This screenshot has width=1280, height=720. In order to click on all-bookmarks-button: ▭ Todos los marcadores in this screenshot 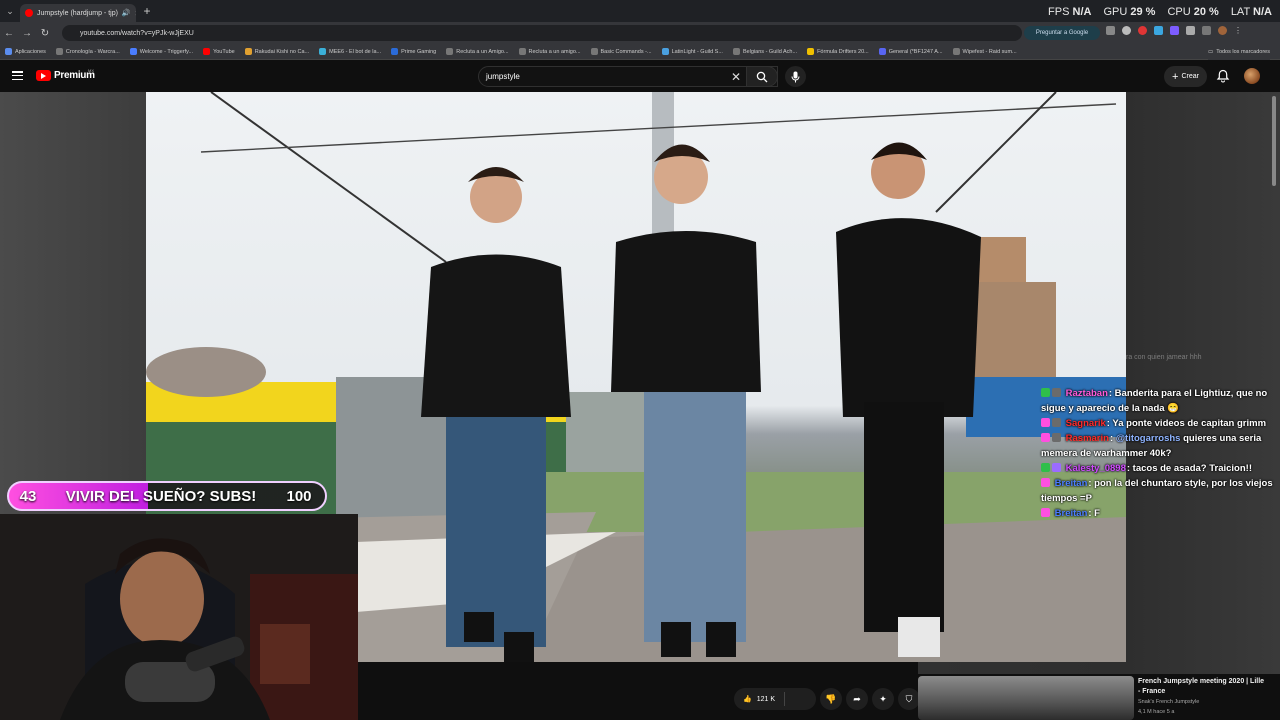, I will do `click(1238, 52)`.